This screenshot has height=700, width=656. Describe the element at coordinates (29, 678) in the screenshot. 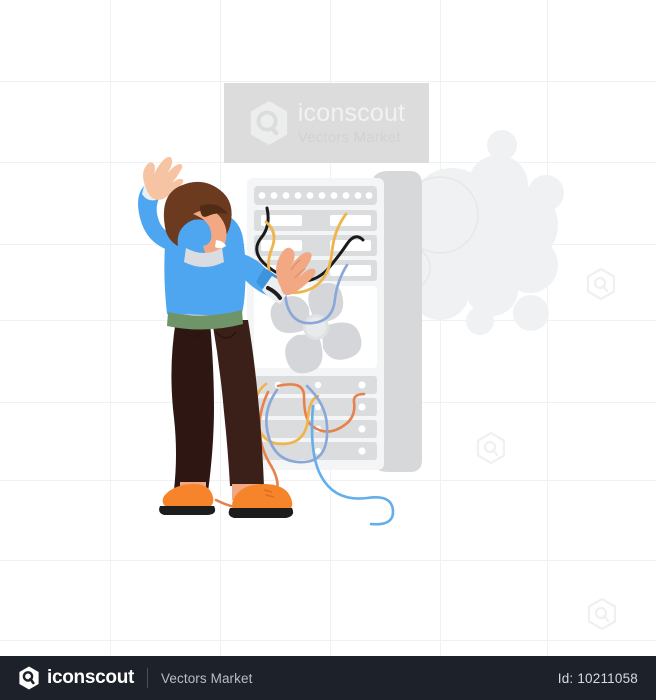

I see `iconscout-logo-icon` at that location.